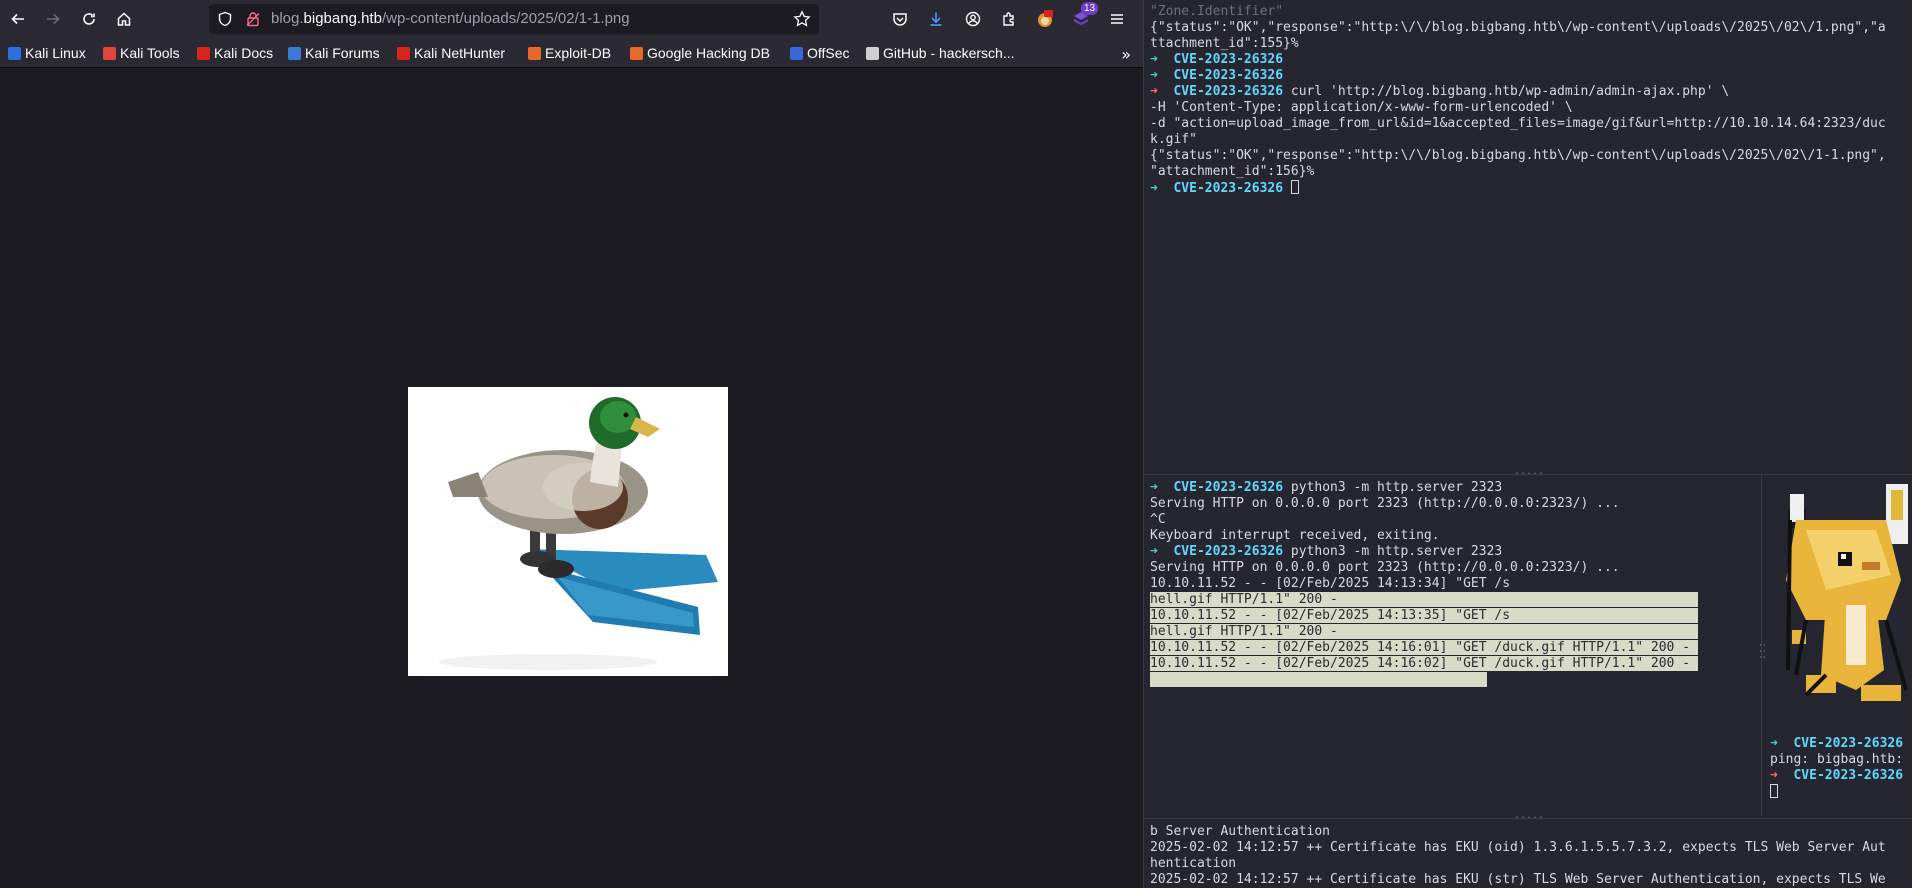  I want to click on home-icon, so click(124, 19).